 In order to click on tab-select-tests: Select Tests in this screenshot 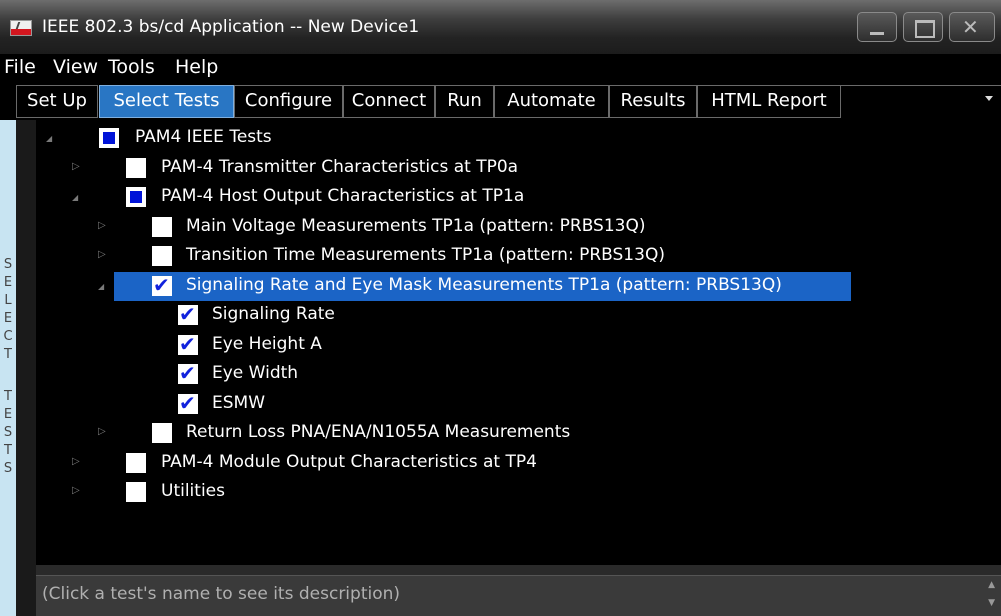, I will do `click(166, 101)`.